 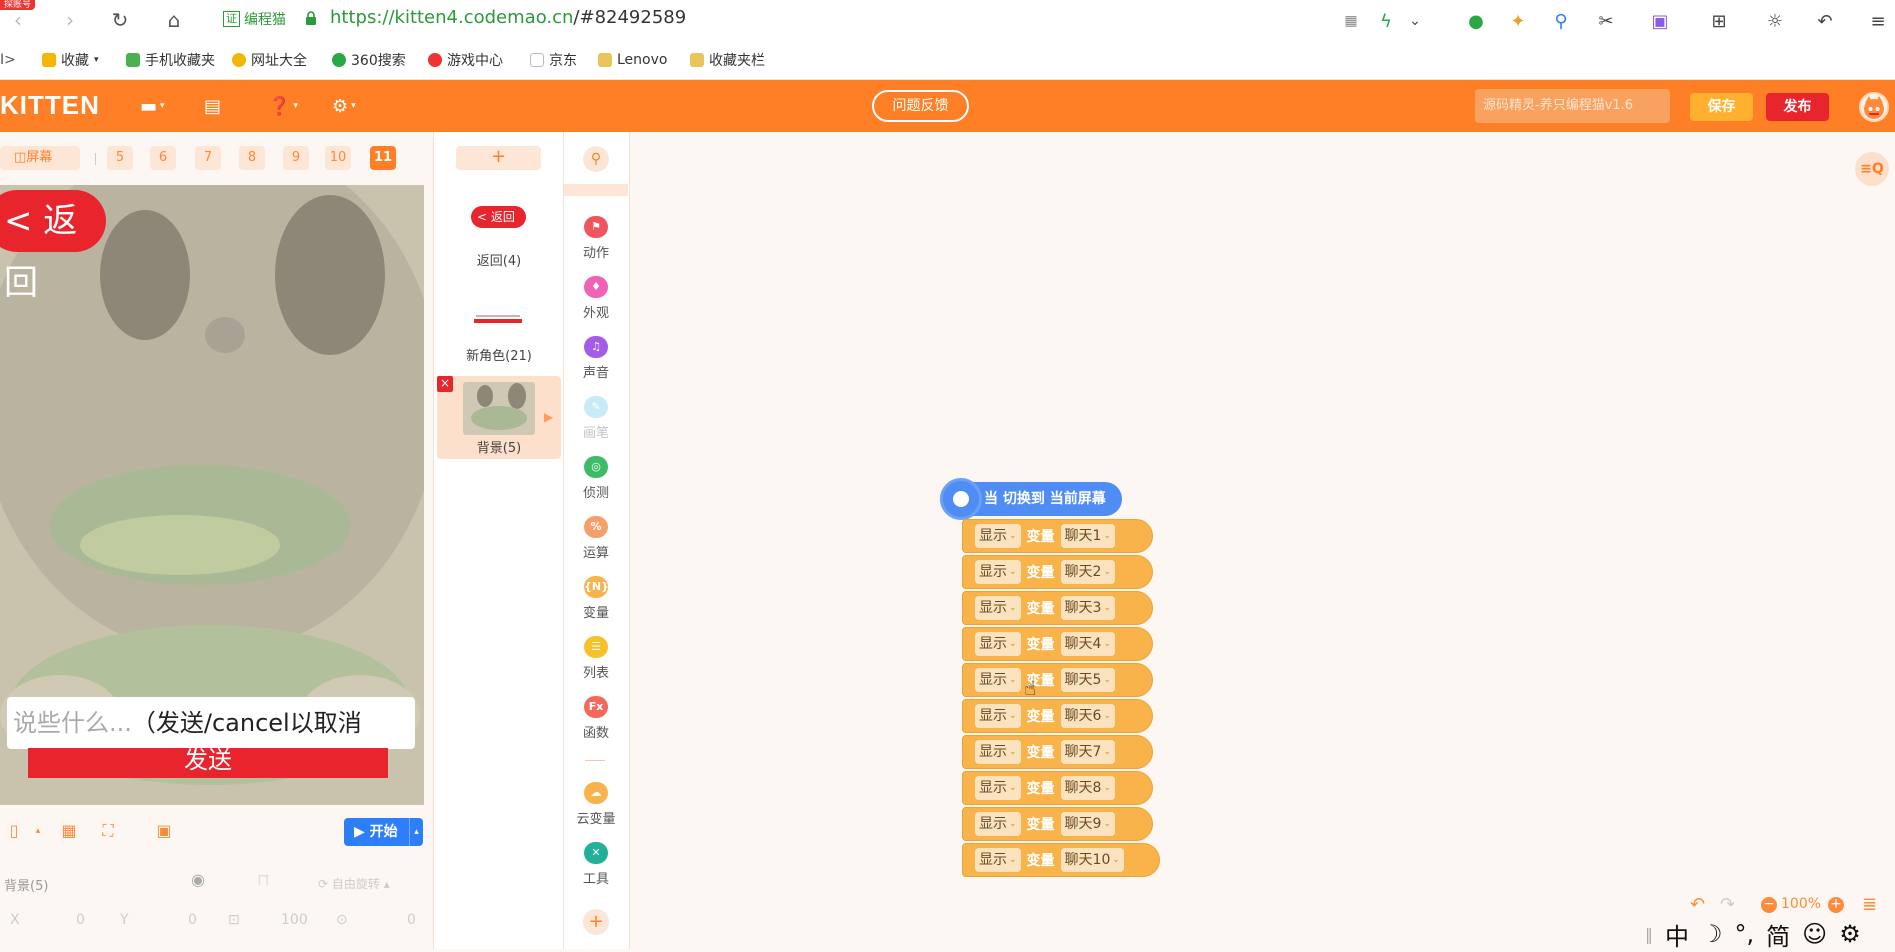 What do you see at coordinates (1769, 905) in the screenshot?
I see `zoom-out-button: −` at bounding box center [1769, 905].